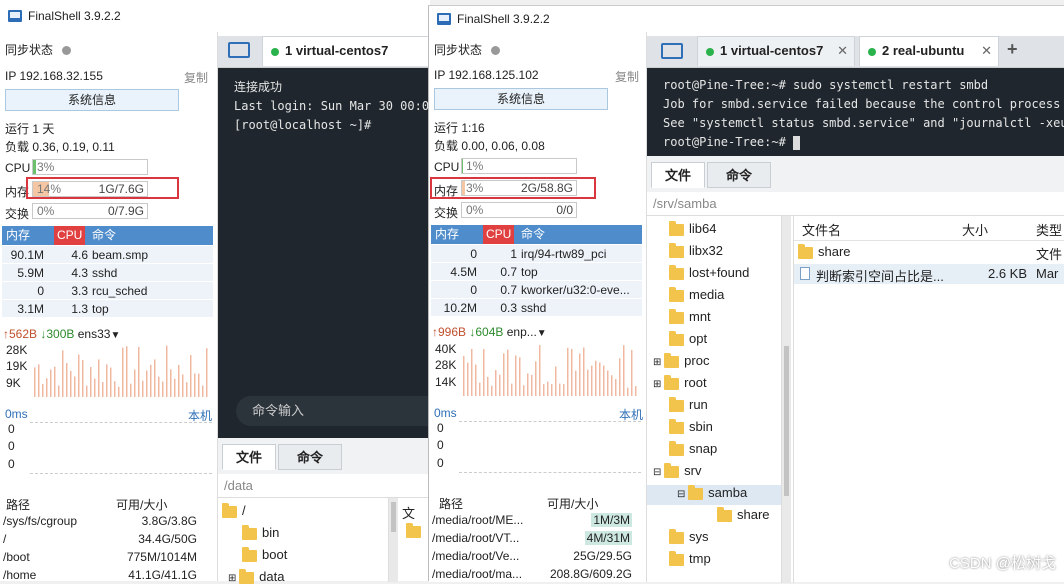 Image resolution: width=1064 pixels, height=584 pixels. What do you see at coordinates (677, 470) in the screenshot?
I see `tree-item: ⊟ srv` at bounding box center [677, 470].